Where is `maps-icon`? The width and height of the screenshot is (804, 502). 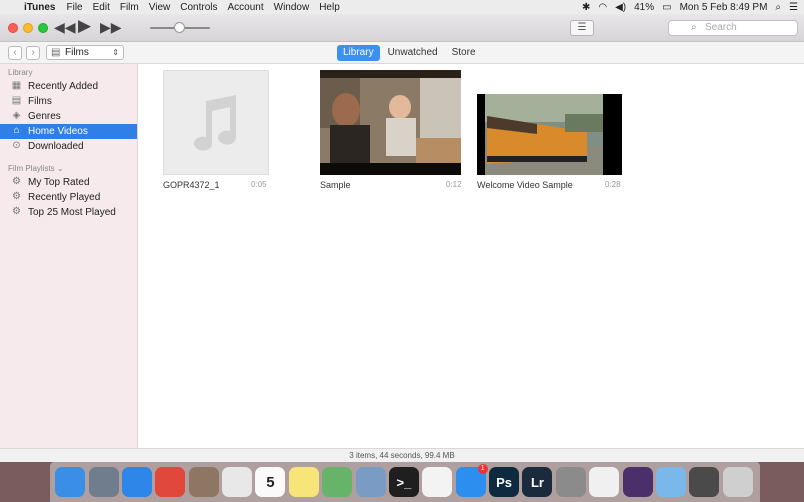 maps-icon is located at coordinates (337, 482).